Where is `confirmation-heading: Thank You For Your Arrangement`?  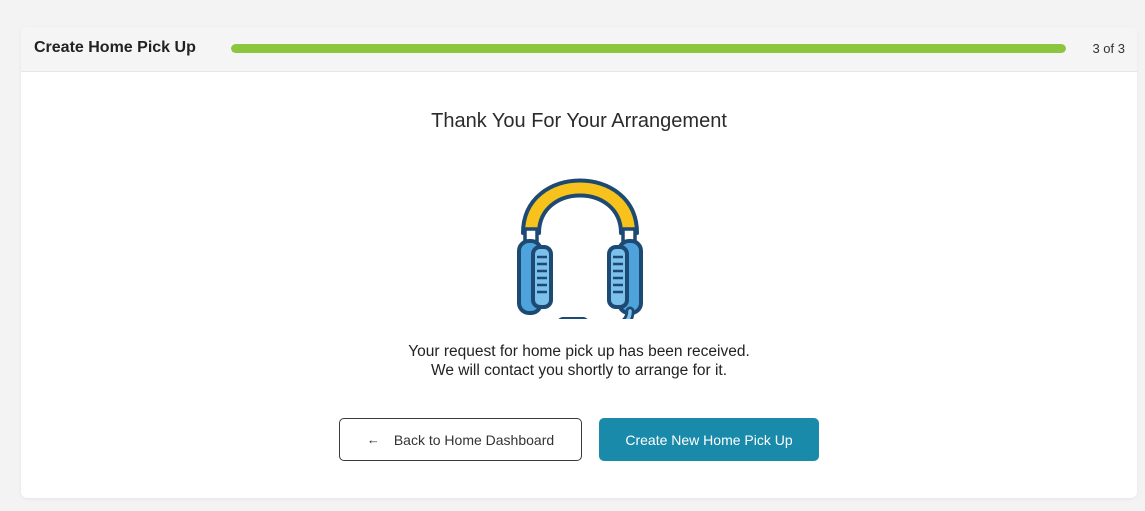
confirmation-heading: Thank You For Your Arrangement is located at coordinates (579, 121).